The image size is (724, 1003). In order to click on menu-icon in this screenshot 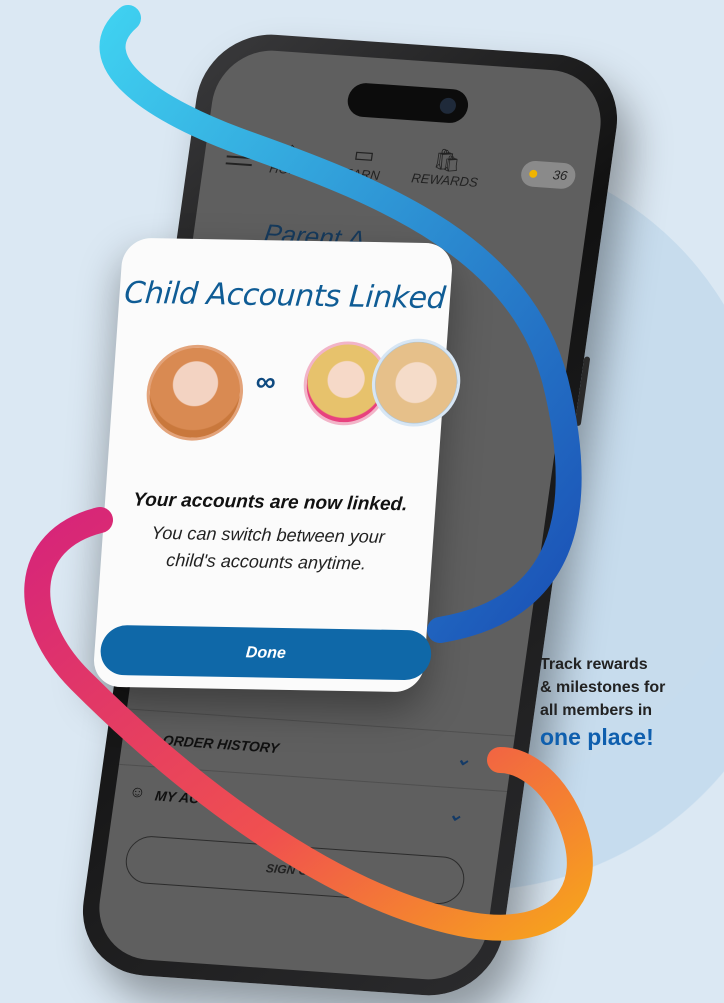, I will do `click(240, 158)`.